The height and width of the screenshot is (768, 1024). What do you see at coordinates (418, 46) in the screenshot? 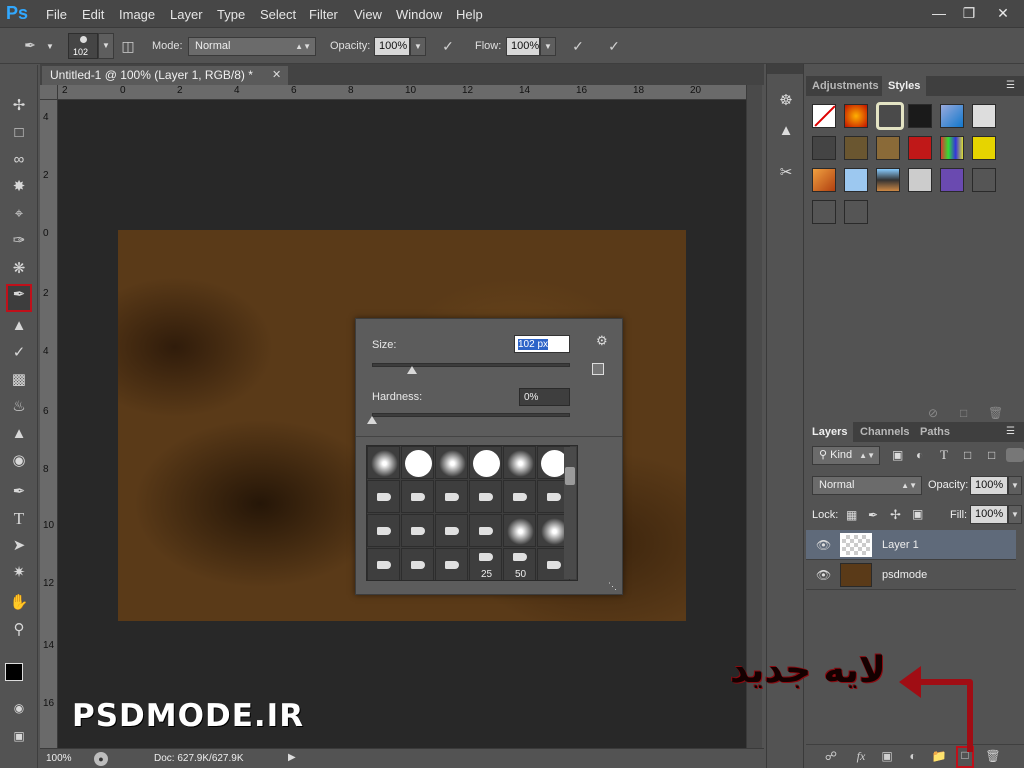
I see `opacity-dropdown-arrow: ▼` at bounding box center [418, 46].